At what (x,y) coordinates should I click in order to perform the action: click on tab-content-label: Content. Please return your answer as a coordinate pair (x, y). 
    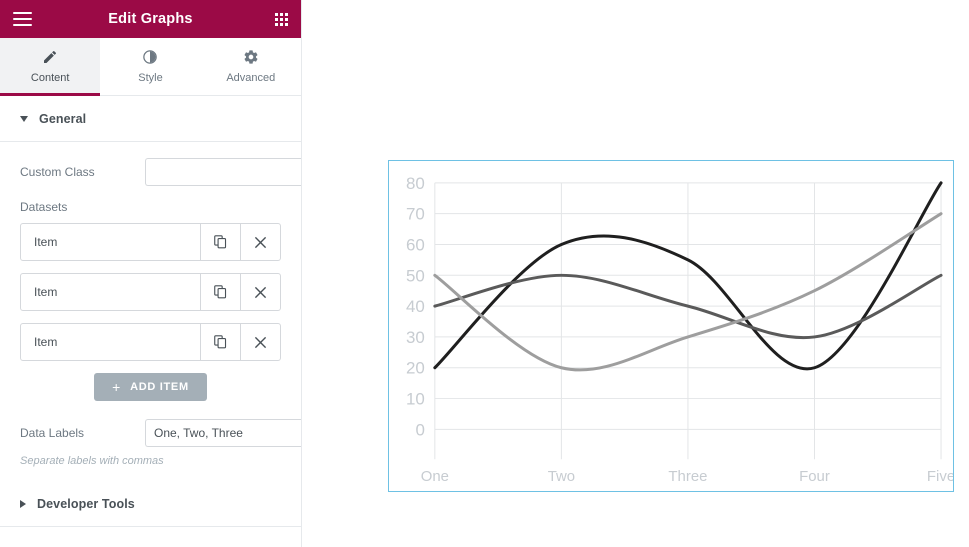
    Looking at the image, I should click on (50, 78).